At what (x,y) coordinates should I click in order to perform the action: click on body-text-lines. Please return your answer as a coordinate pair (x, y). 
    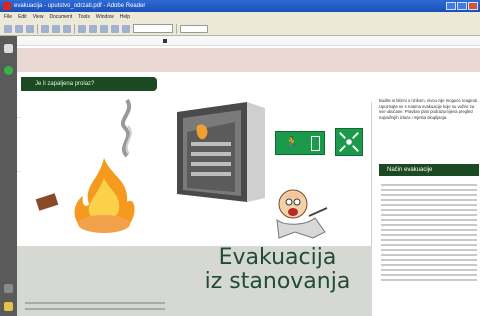
    Looking at the image, I should click on (429, 234).